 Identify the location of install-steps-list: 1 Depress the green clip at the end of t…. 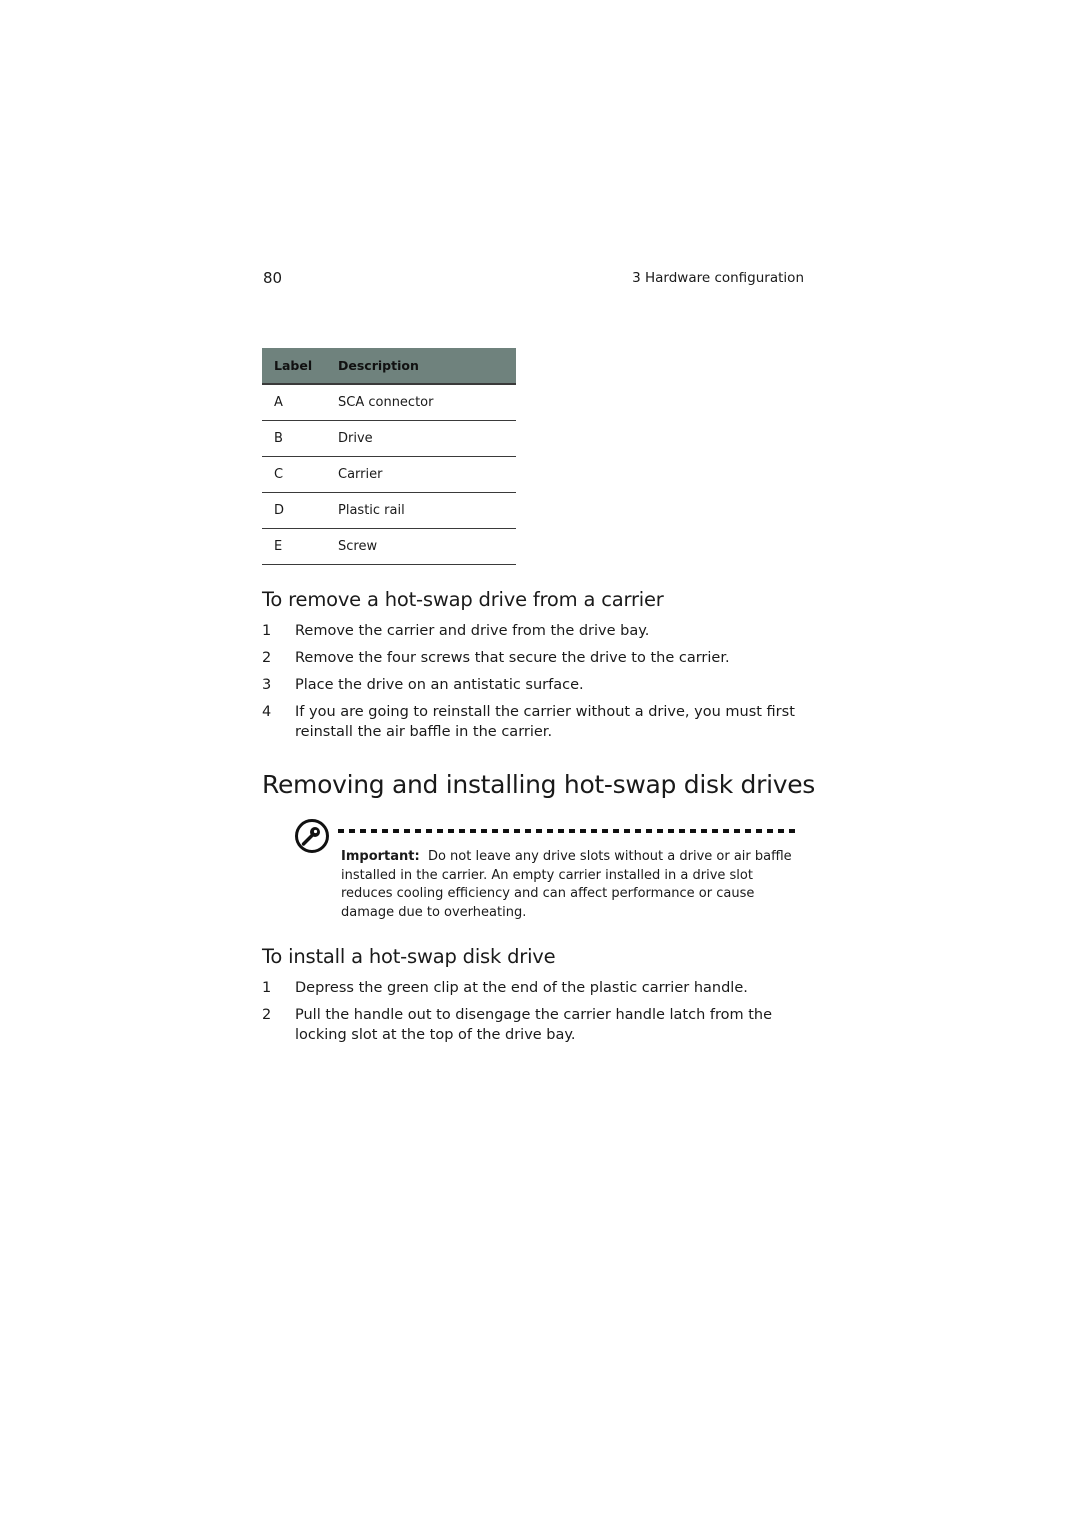
(534, 1015).